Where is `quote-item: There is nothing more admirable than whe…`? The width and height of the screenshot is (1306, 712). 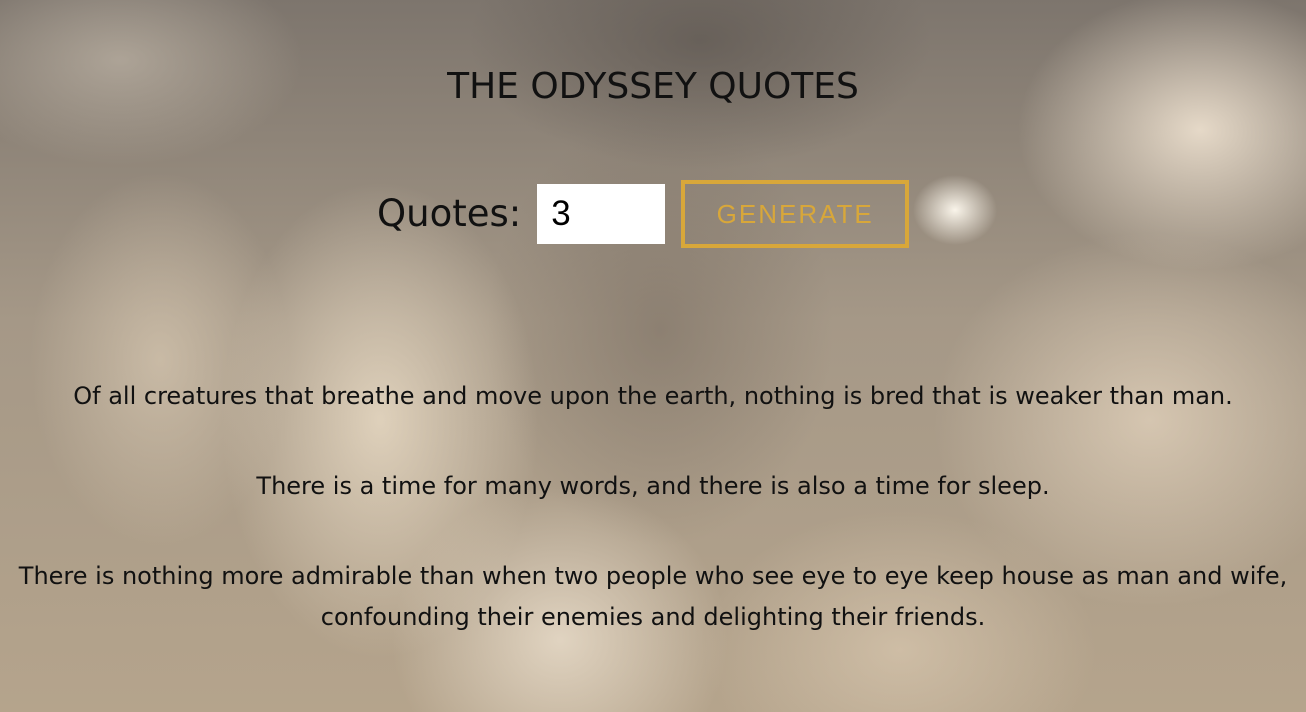
quote-item: There is nothing more admirable than whe… is located at coordinates (653, 596).